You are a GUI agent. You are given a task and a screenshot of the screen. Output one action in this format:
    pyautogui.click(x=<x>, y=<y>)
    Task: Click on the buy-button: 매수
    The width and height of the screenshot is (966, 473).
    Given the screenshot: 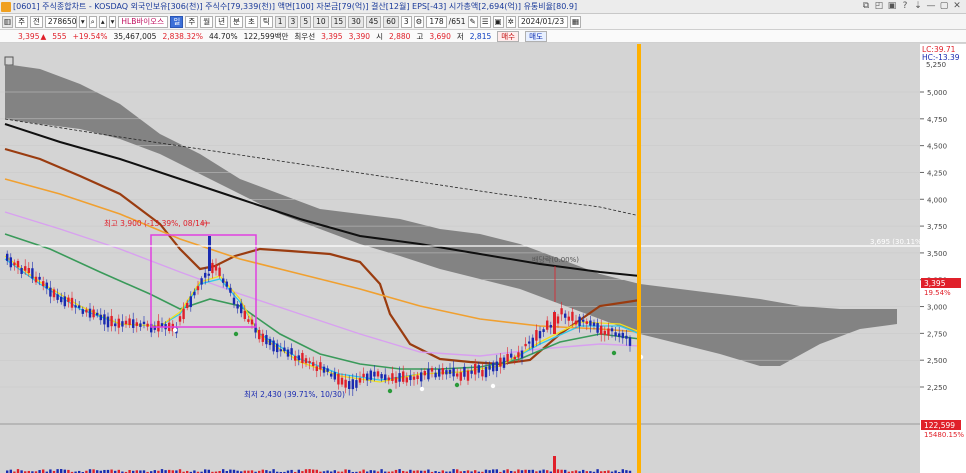 What is the action you would take?
    pyautogui.click(x=508, y=36)
    